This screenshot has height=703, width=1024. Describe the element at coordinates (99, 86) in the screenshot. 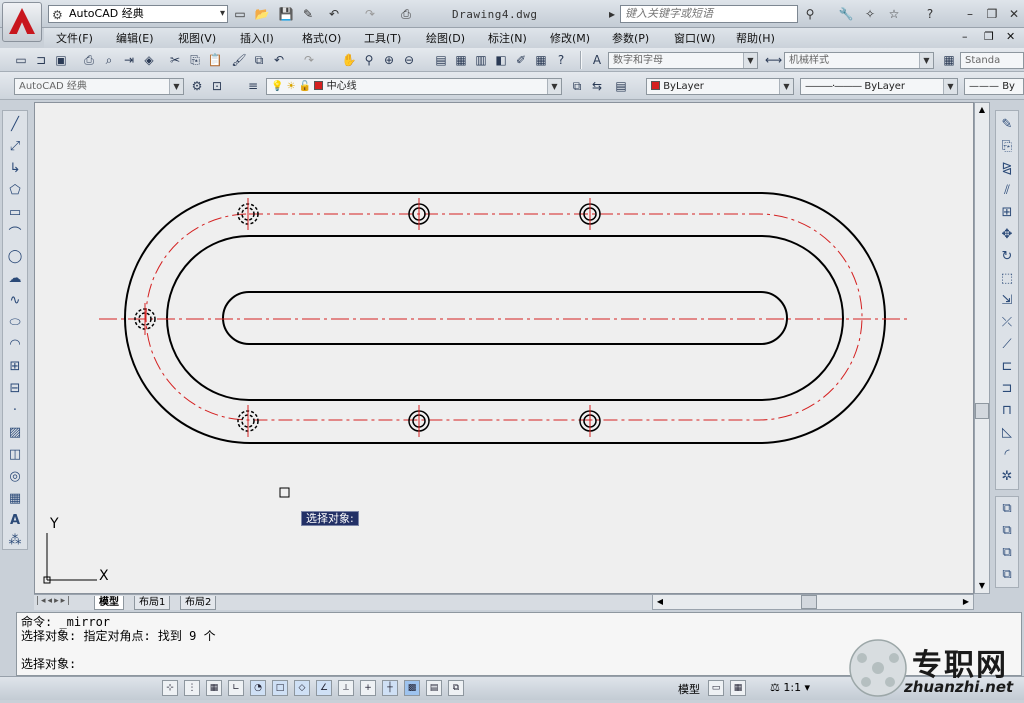

I see `workspace-select: AutoCAD 经典 ▼` at that location.